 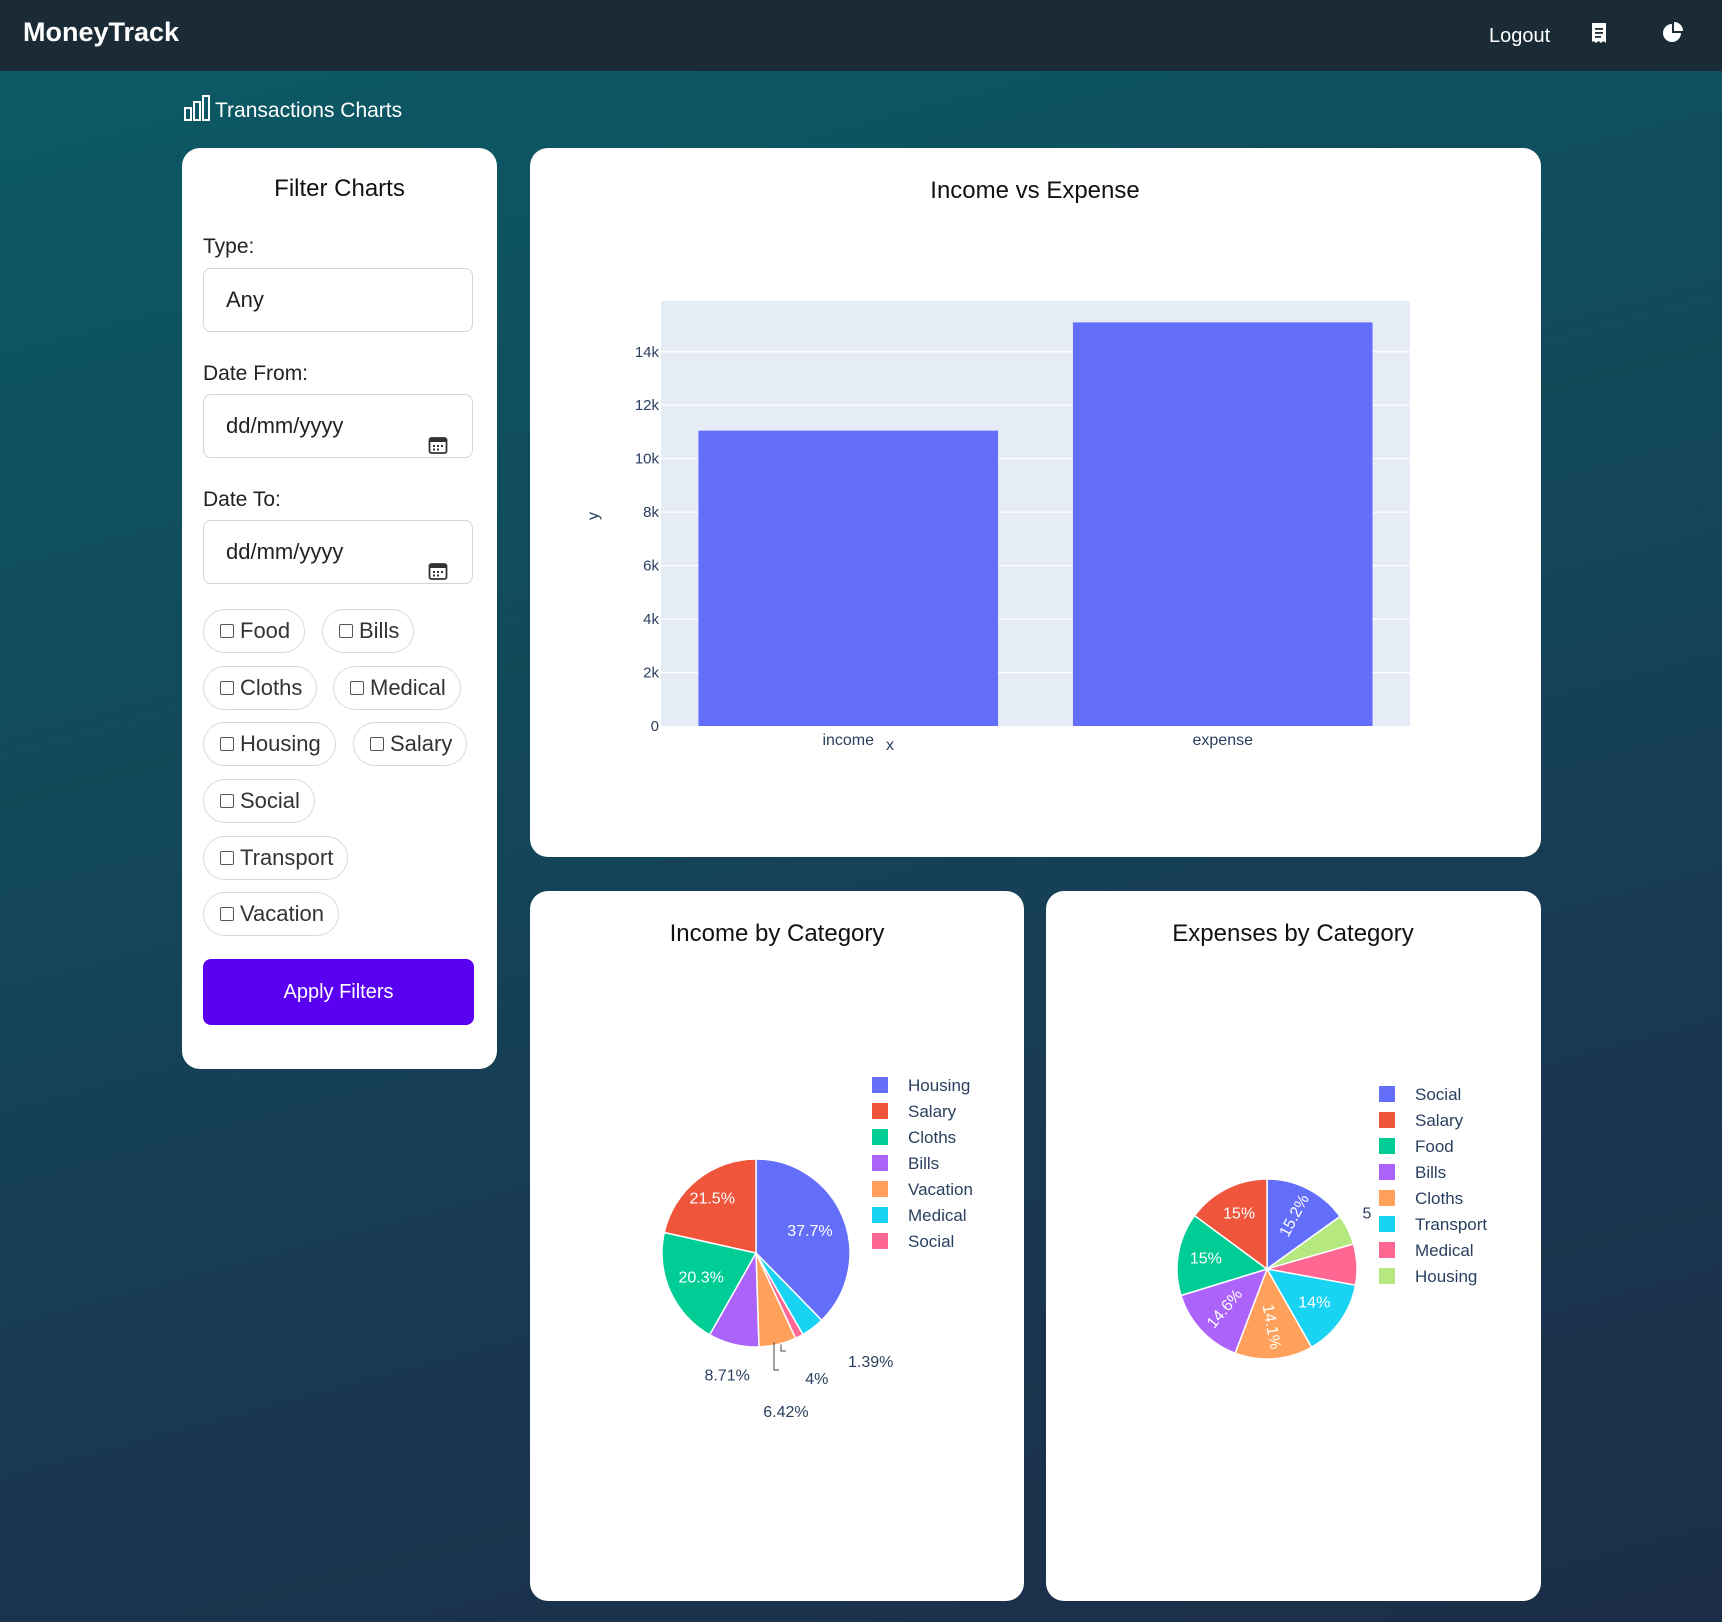 I want to click on category-chip-social: Social, so click(x=259, y=801).